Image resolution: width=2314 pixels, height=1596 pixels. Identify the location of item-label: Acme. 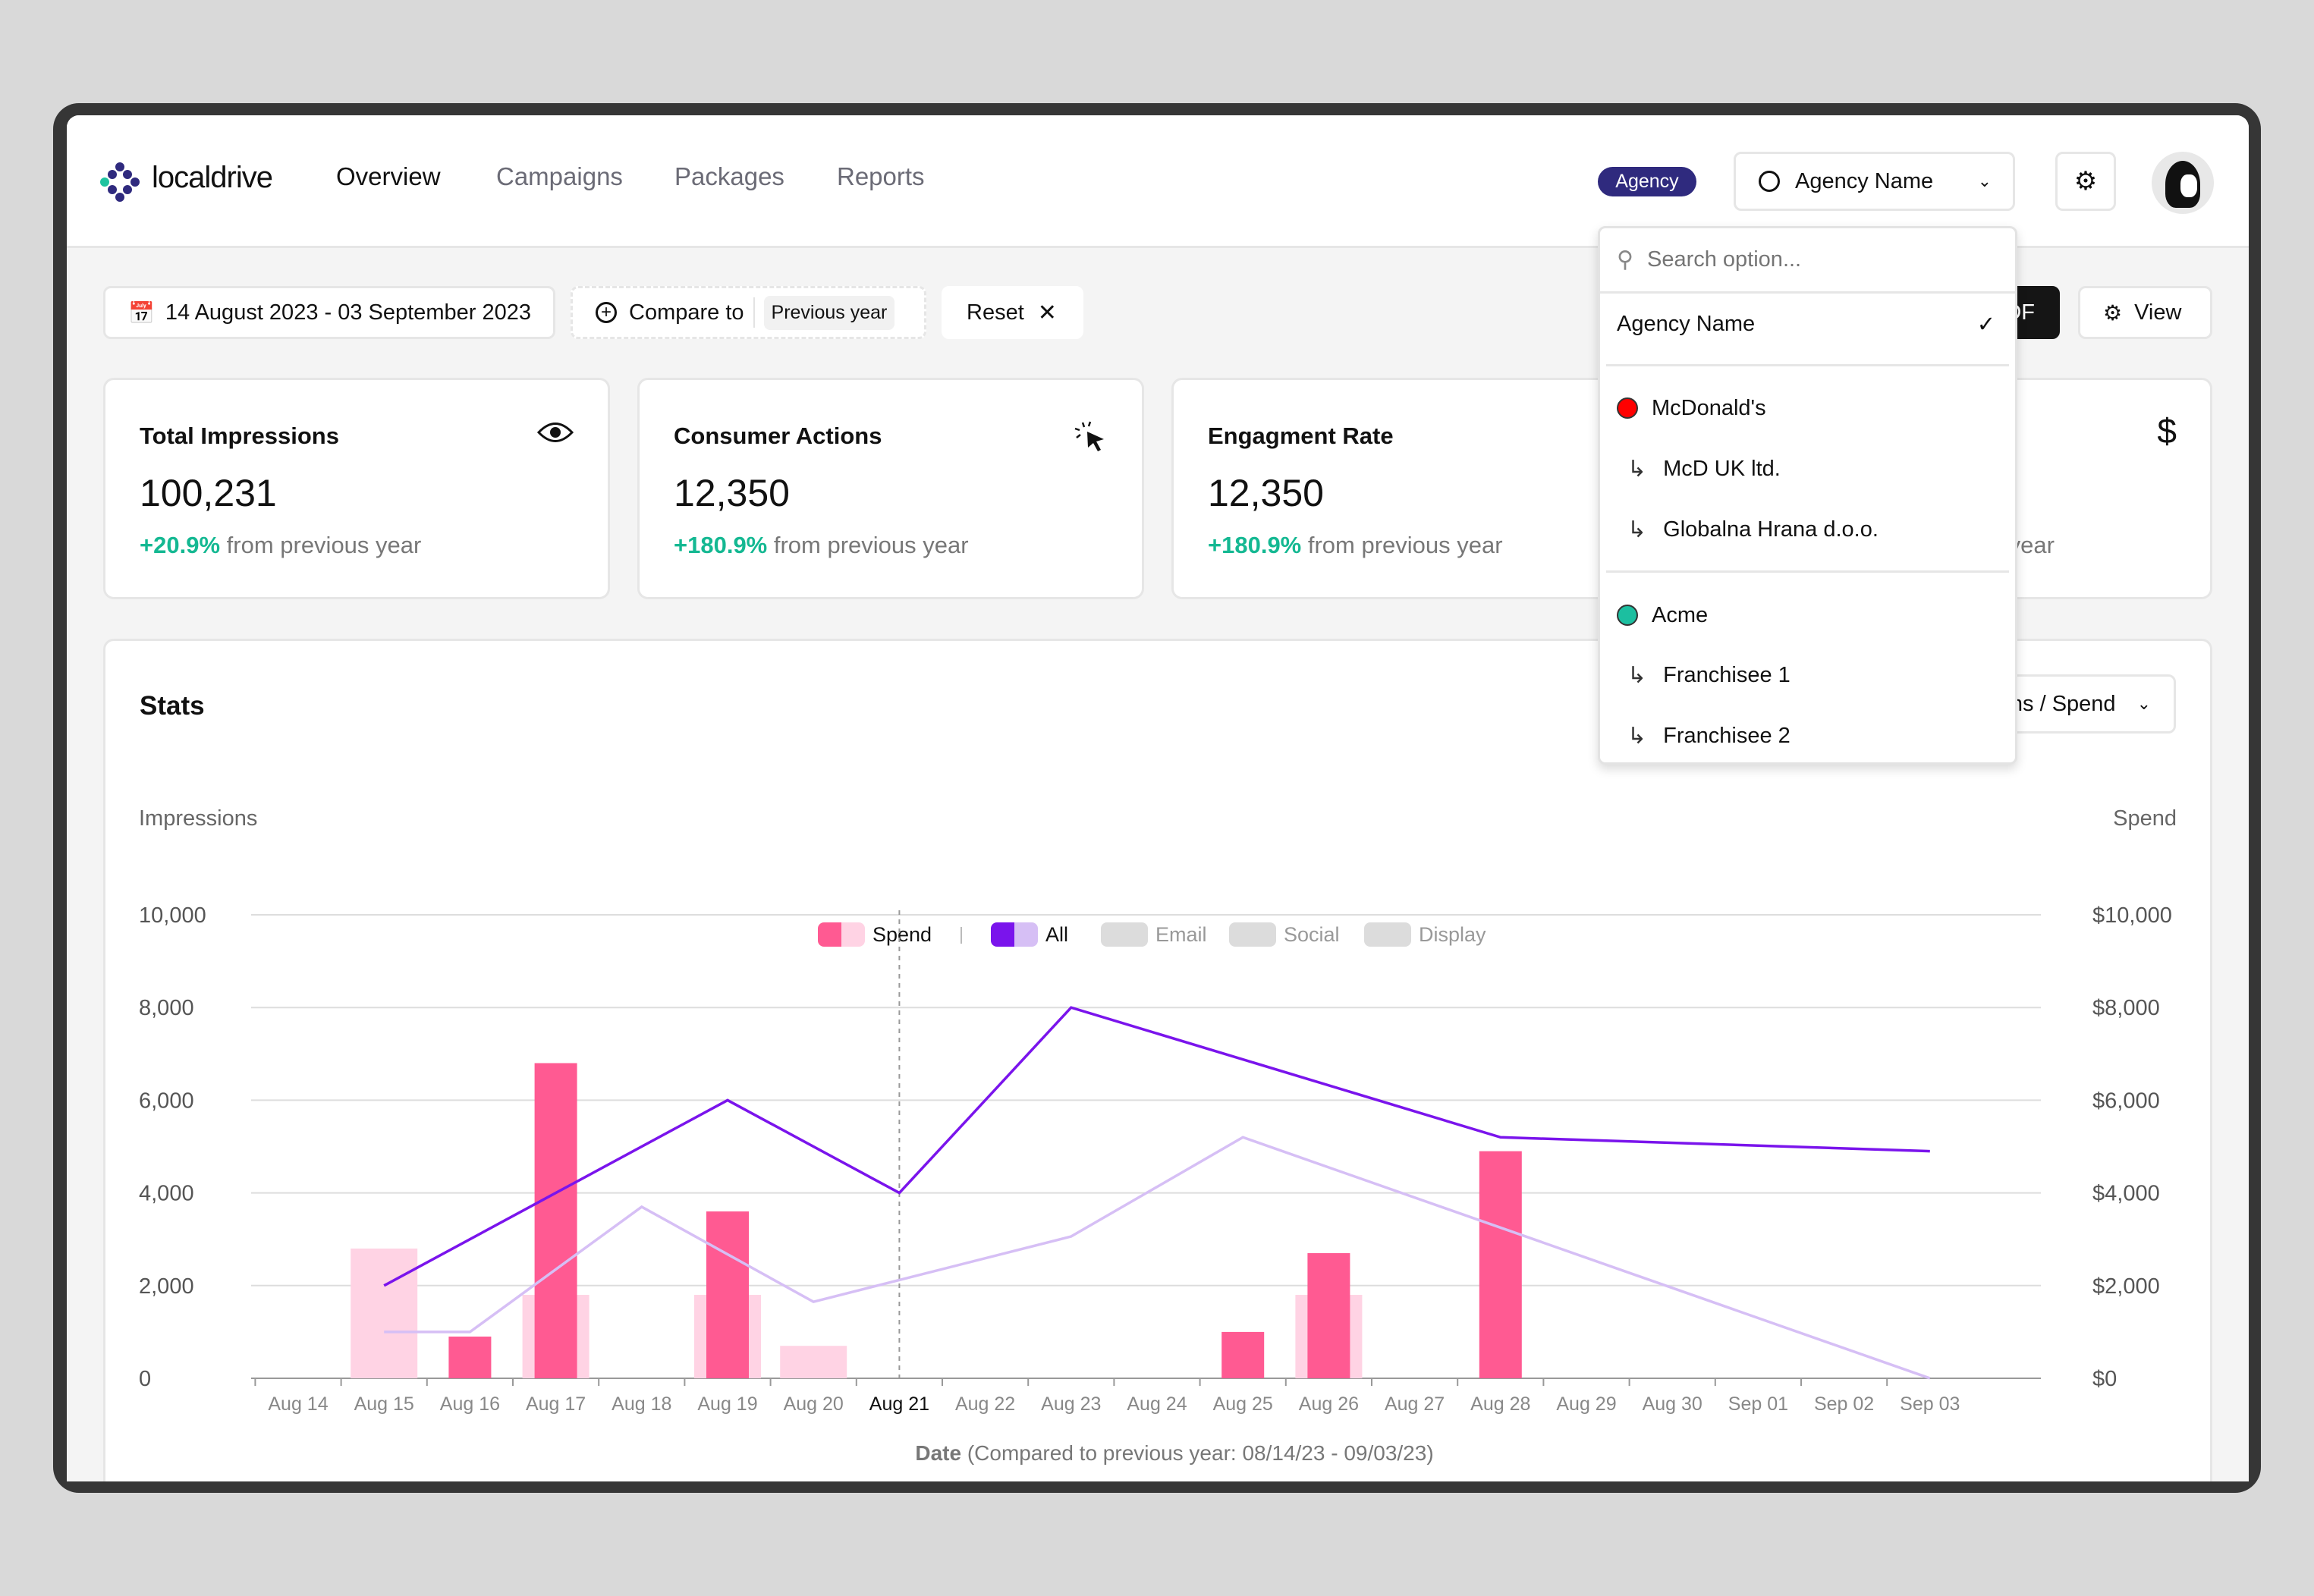
(1680, 614).